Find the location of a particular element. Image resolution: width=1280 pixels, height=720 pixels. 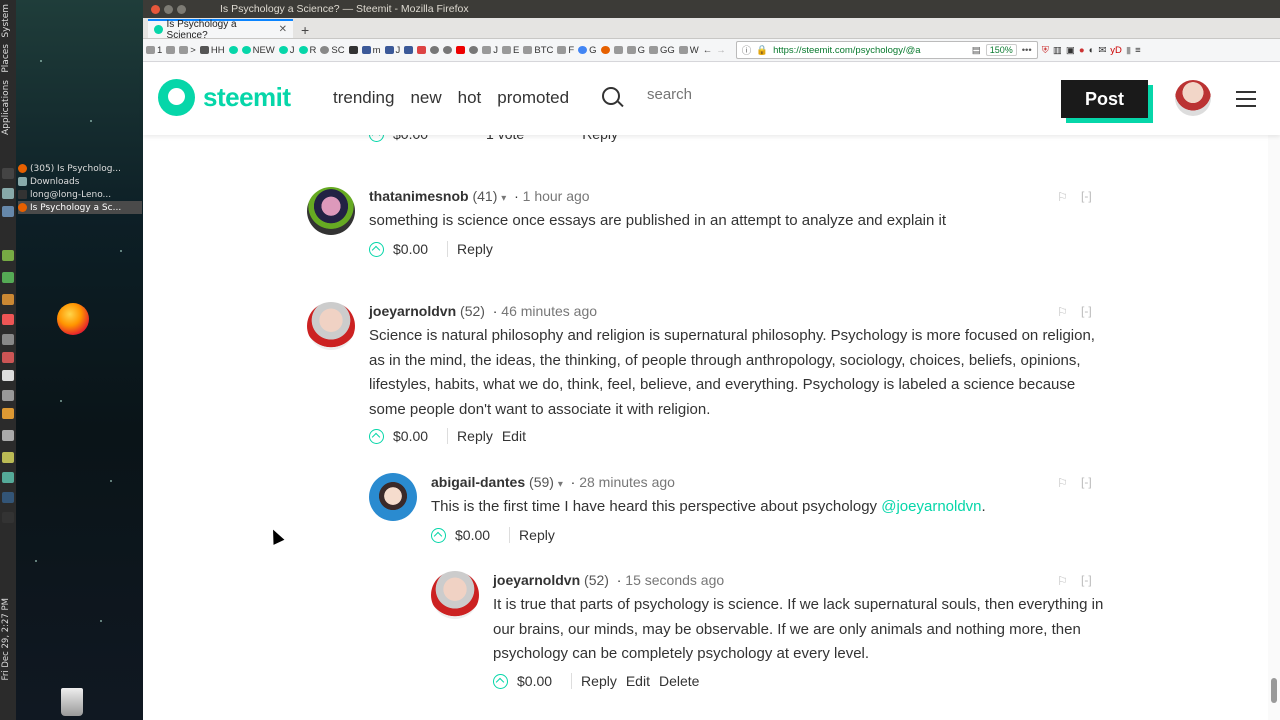

library-icon: ▥ is located at coordinates (1057, 50).